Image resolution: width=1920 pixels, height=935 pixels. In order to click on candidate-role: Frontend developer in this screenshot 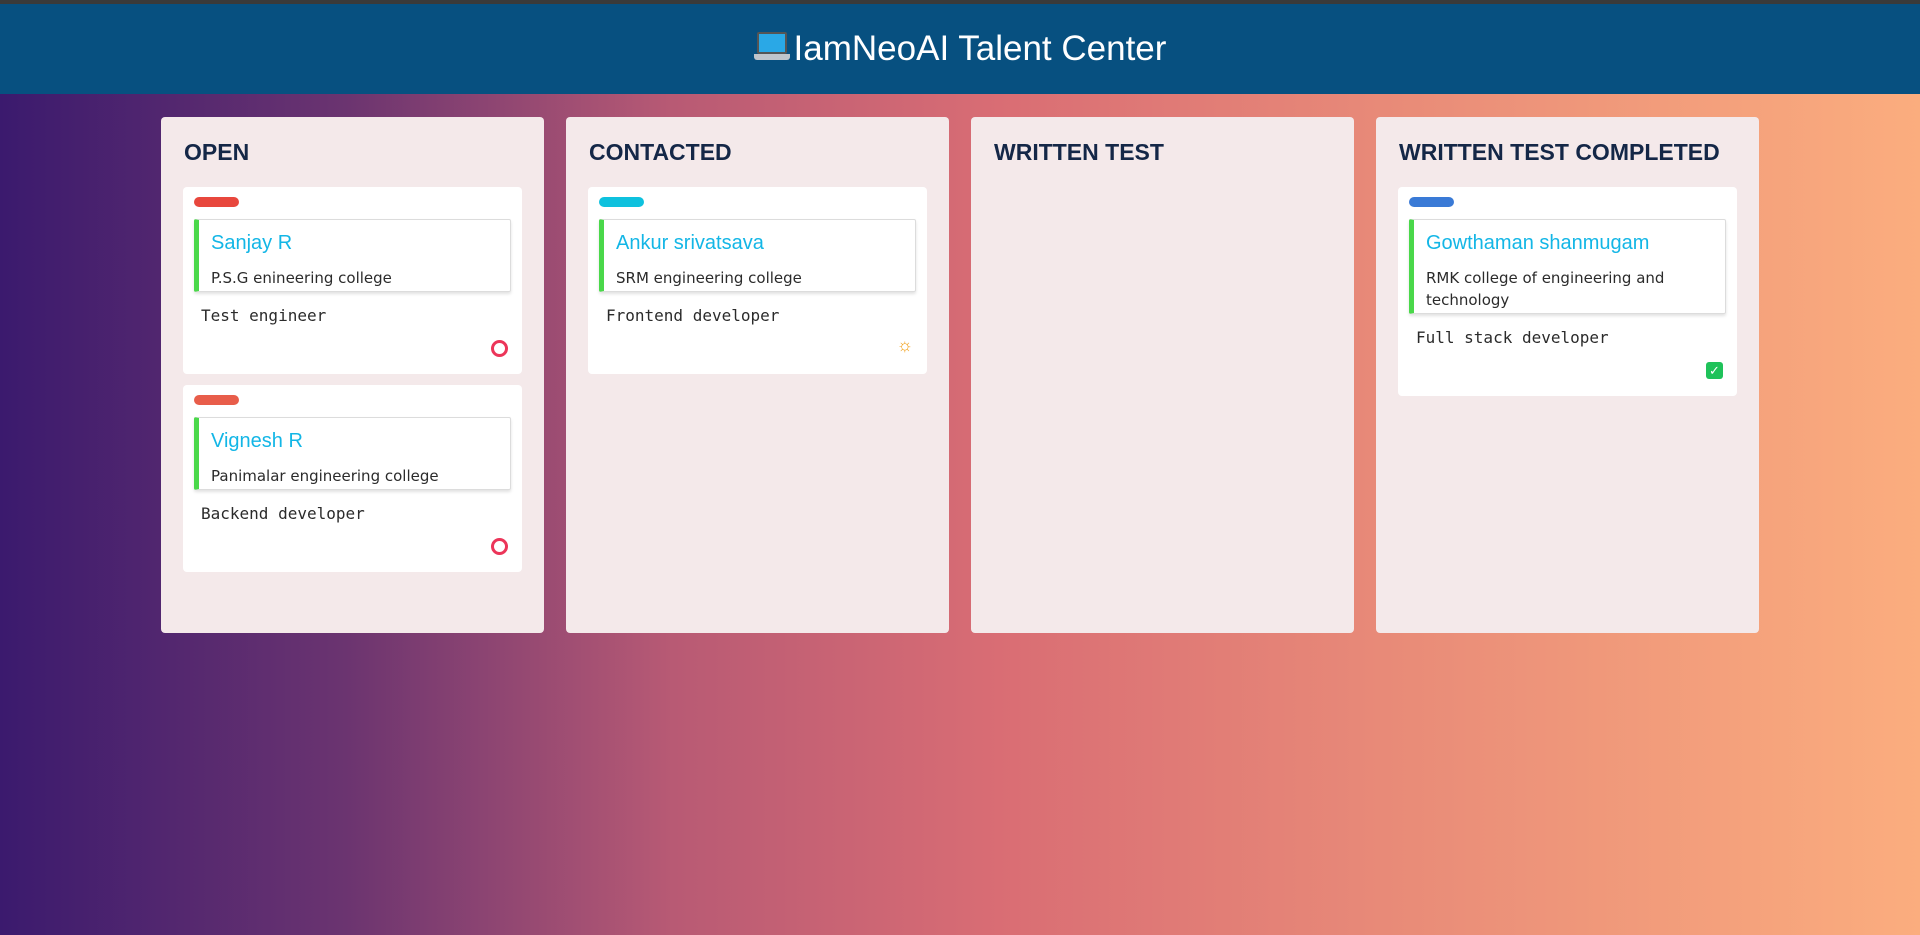, I will do `click(693, 315)`.